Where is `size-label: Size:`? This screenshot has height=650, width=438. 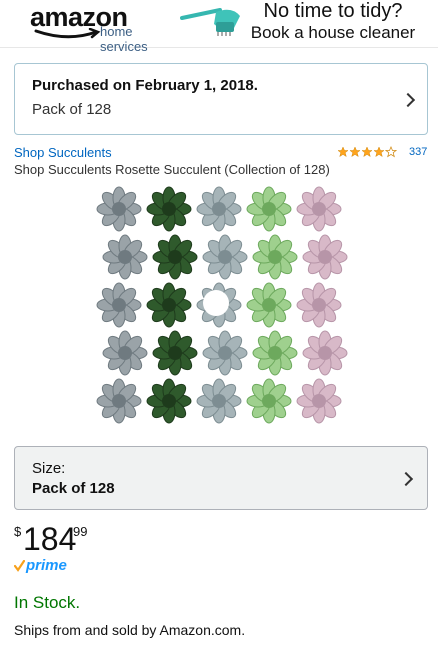
size-label: Size: is located at coordinates (49, 468).